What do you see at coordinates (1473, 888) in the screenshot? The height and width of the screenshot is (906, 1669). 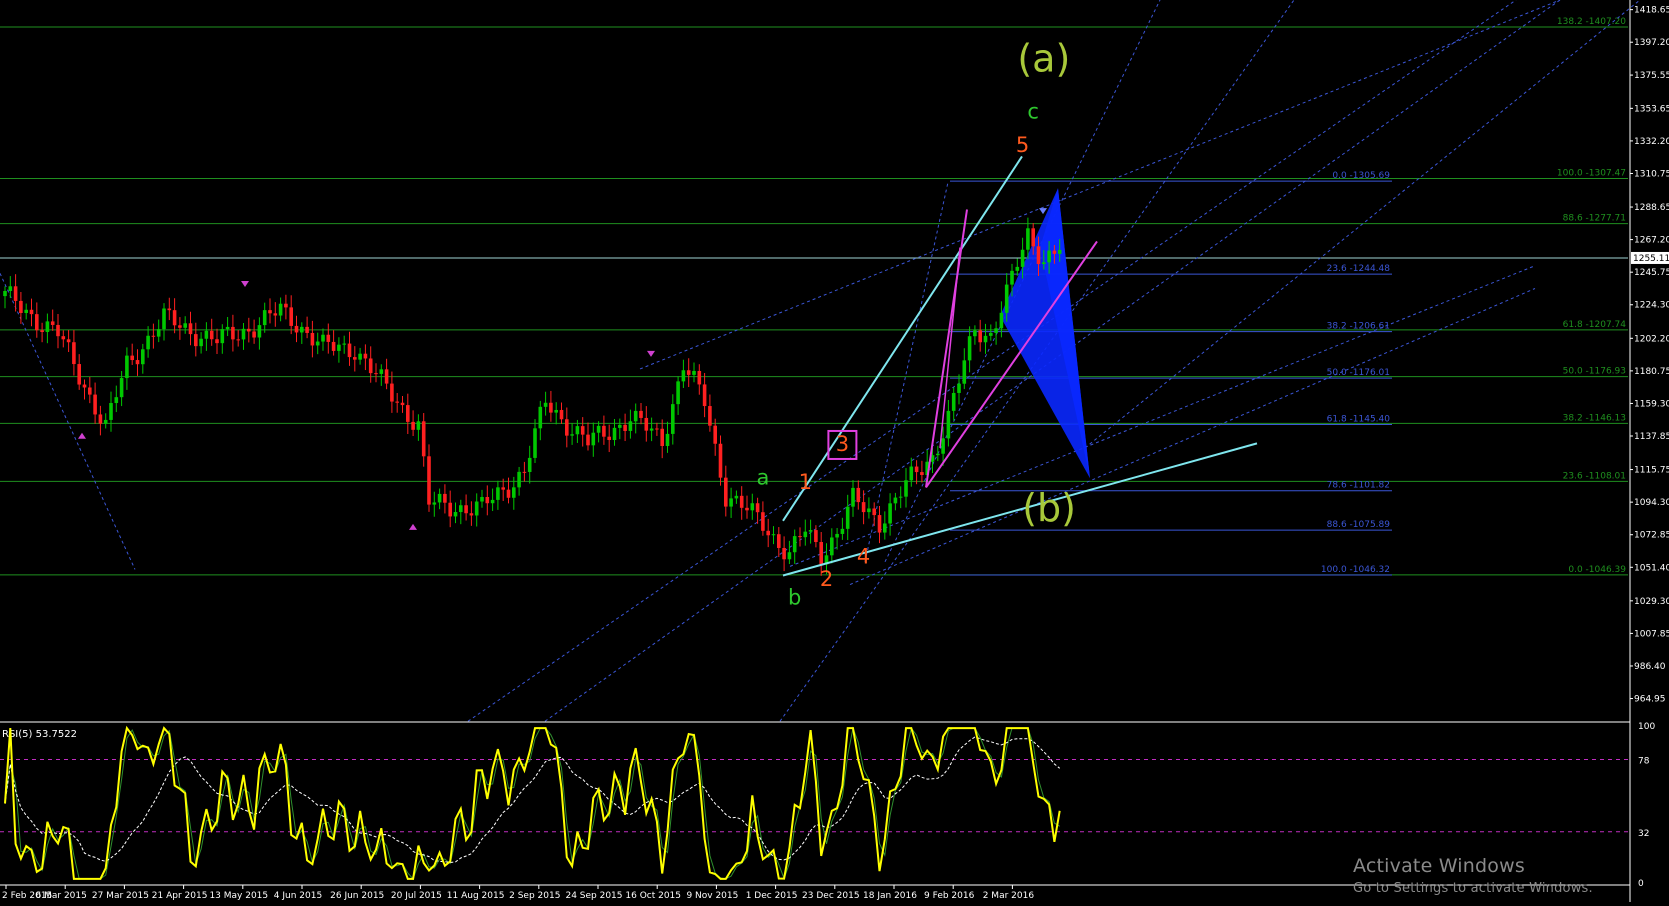 I see `watermark-subtitle: Go to Settings to activate Windows.` at bounding box center [1473, 888].